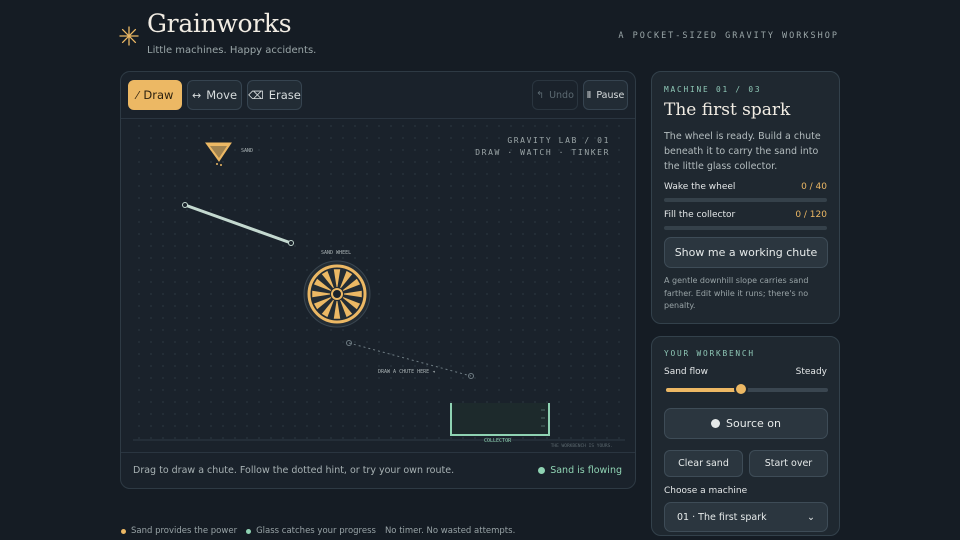 Image resolution: width=960 pixels, height=540 pixels. What do you see at coordinates (811, 372) in the screenshot?
I see `sand-flow-value: Steady` at bounding box center [811, 372].